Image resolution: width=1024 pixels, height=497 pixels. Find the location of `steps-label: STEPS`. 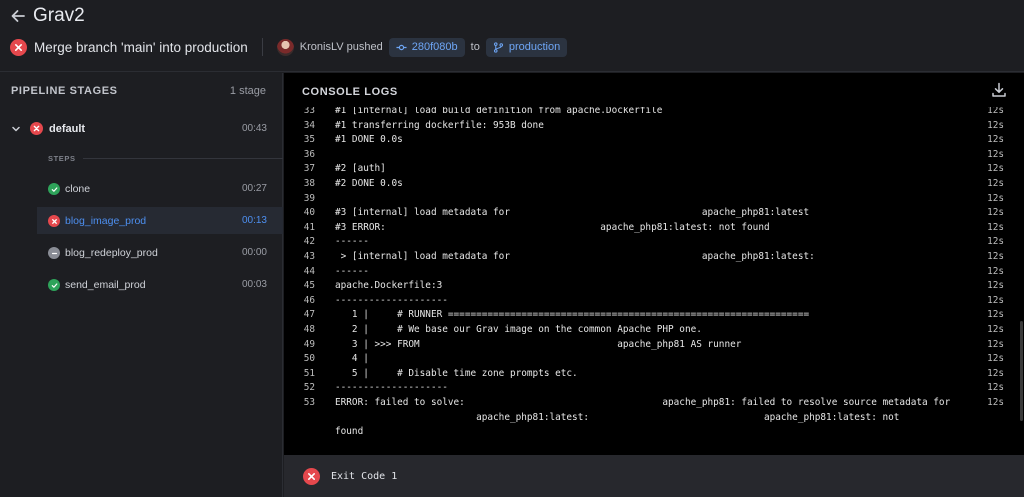

steps-label: STEPS is located at coordinates (62, 158).